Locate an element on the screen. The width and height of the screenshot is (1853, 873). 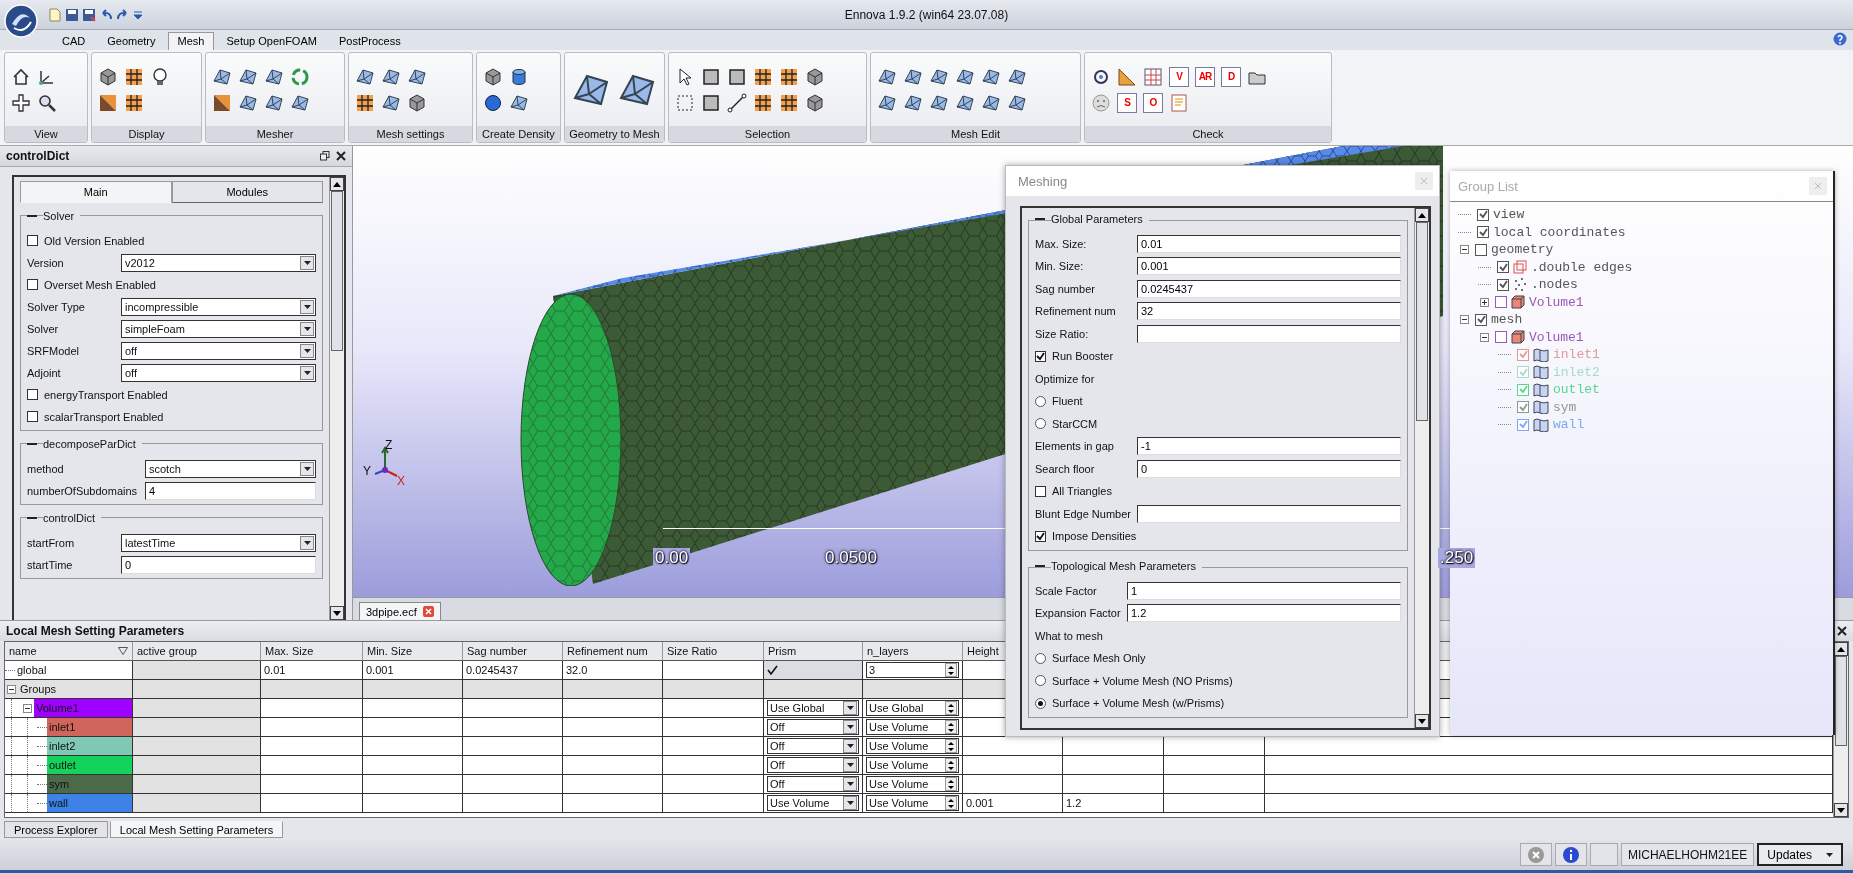
column-header: name is located at coordinates (69, 651).